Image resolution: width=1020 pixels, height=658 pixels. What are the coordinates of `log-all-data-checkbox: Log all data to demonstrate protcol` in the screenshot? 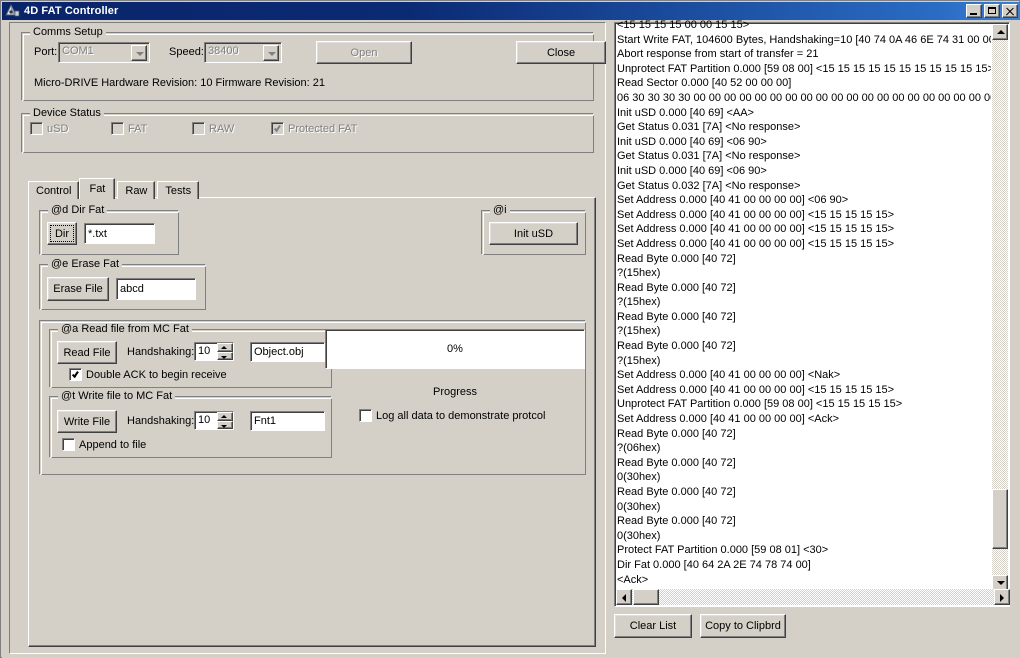 It's located at (452, 415).